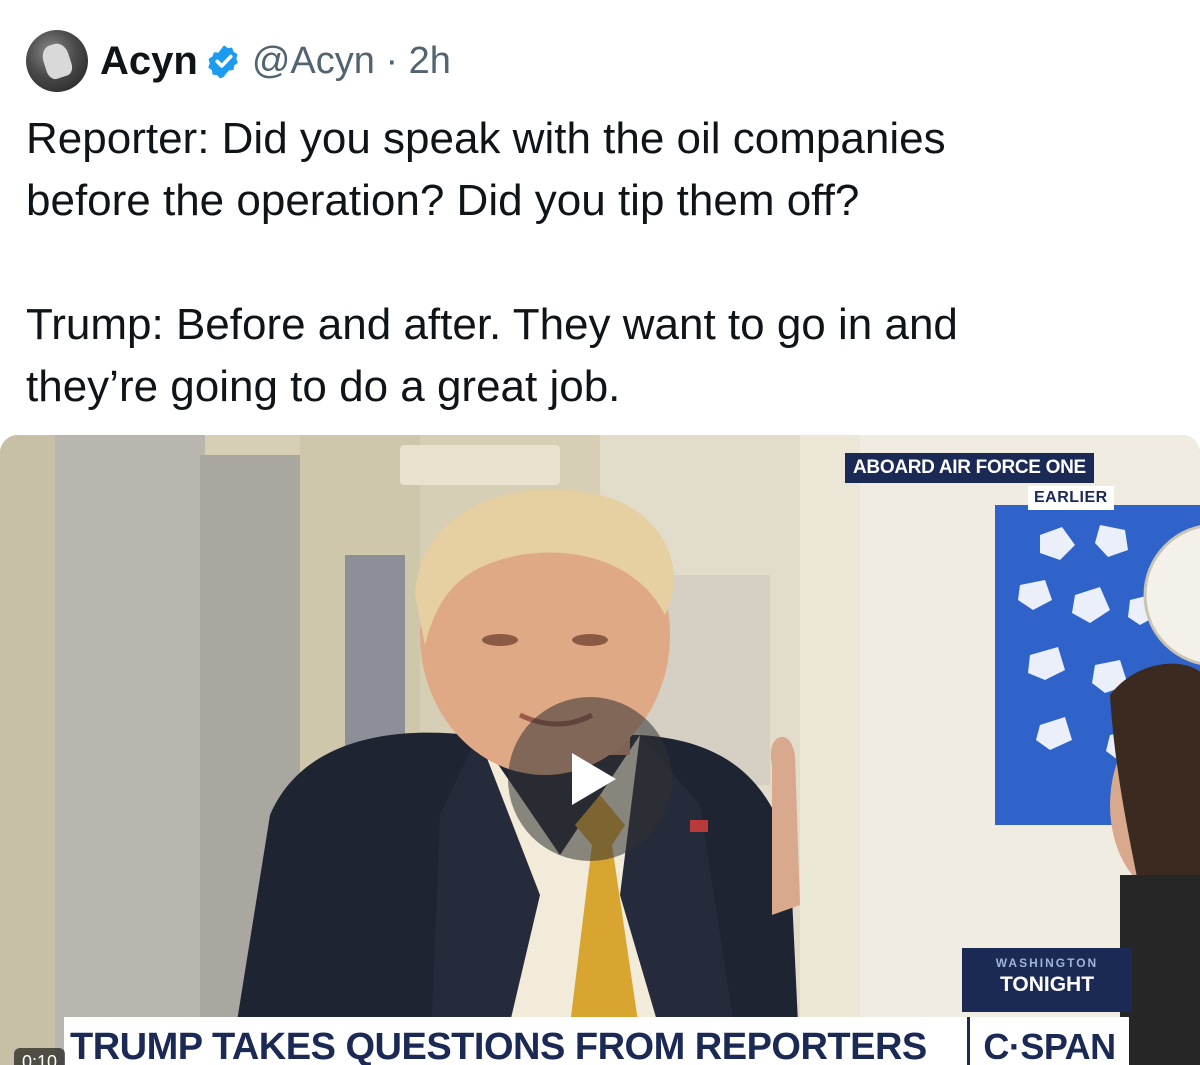  I want to click on news-chyron: TRUMP TAKES QUESTIONS FROM REPORTERS, so click(518, 1041).